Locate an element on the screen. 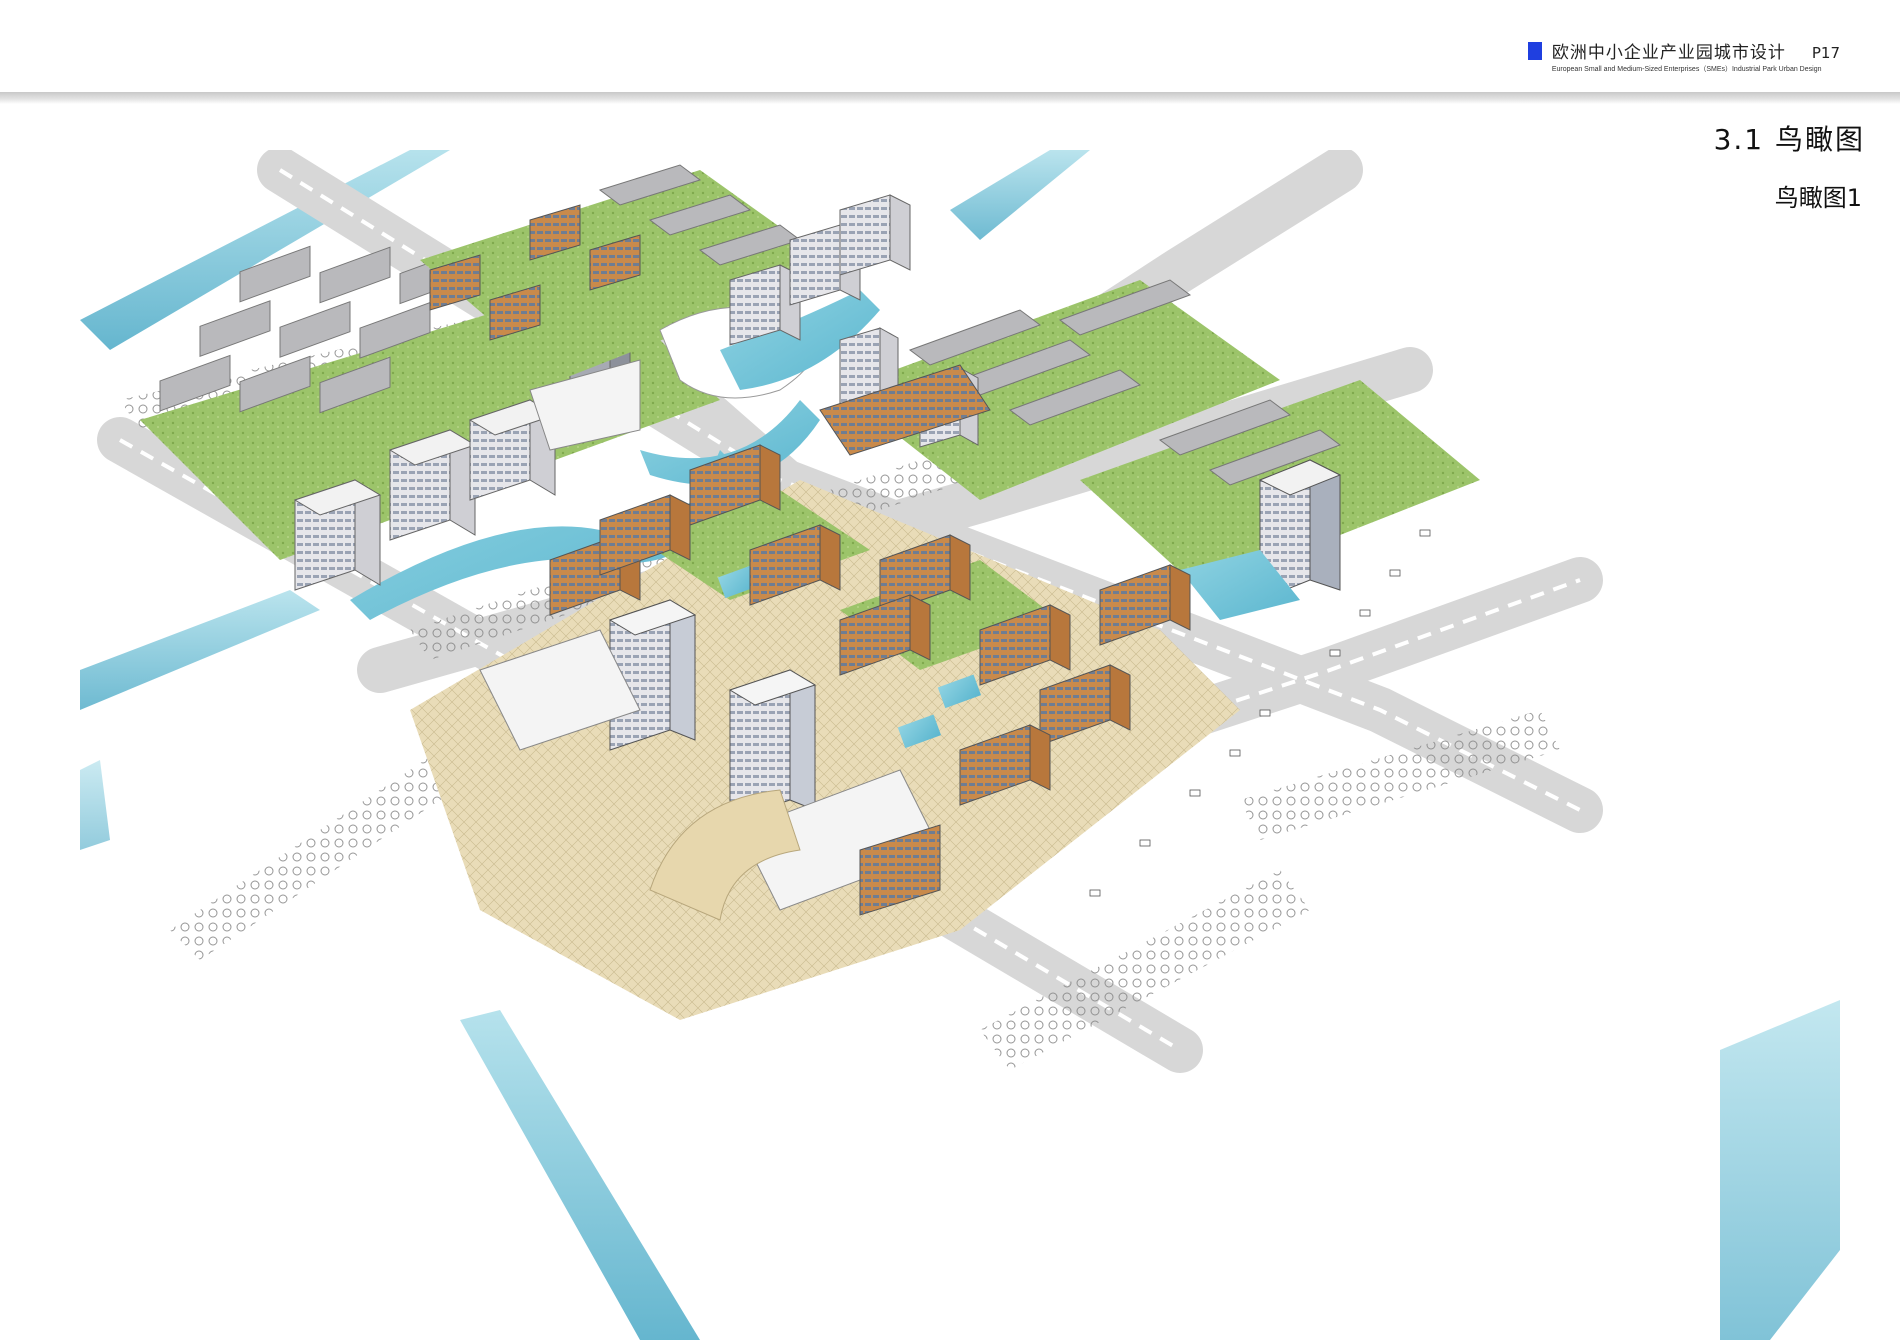 The width and height of the screenshot is (1900, 1344). brand-marker is located at coordinates (1534, 51).